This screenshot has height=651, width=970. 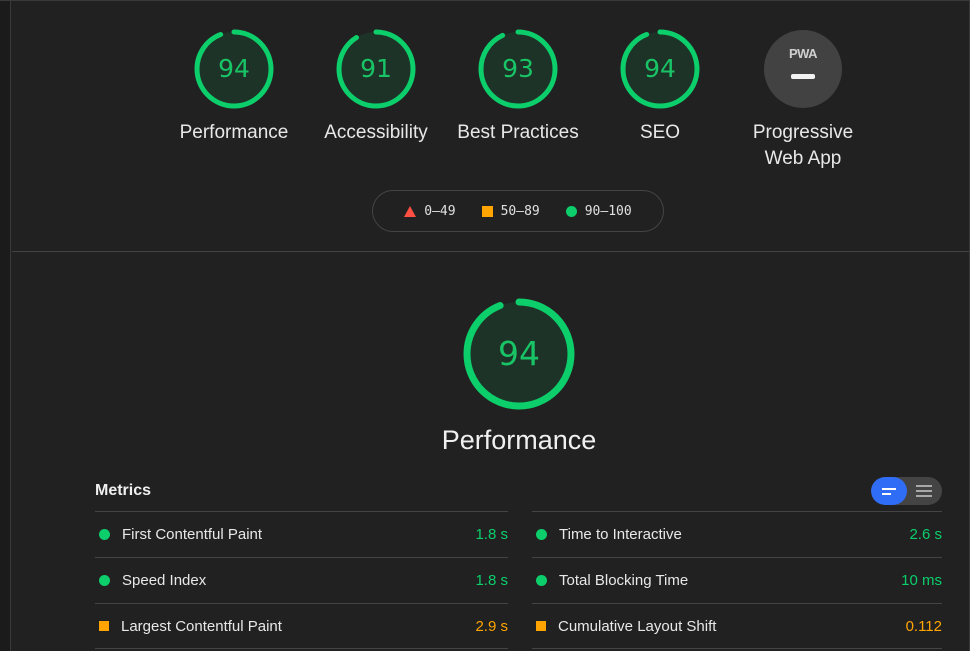 What do you see at coordinates (518, 132) in the screenshot?
I see `gauge-label: Best Practices` at bounding box center [518, 132].